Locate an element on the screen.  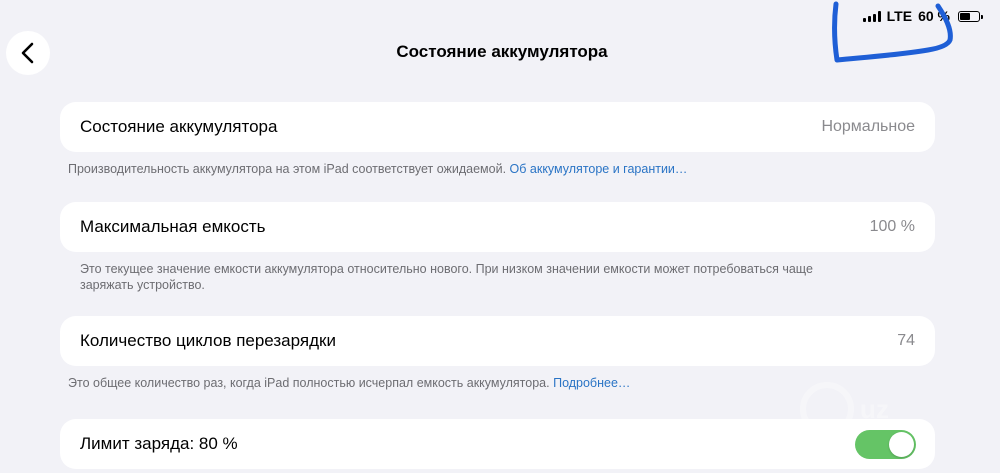
page-title: Состояние аккумулятора is located at coordinates (502, 51).